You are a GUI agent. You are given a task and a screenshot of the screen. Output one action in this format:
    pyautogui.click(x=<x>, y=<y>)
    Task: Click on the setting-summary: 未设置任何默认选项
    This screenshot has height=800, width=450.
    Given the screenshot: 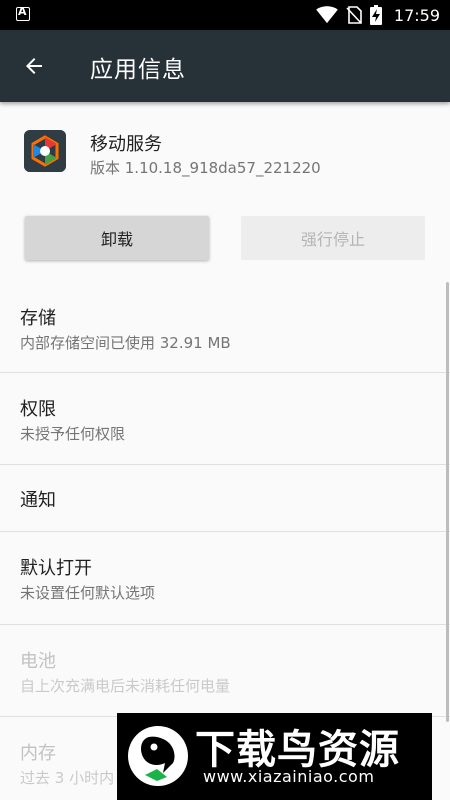 What is the action you would take?
    pyautogui.click(x=88, y=593)
    